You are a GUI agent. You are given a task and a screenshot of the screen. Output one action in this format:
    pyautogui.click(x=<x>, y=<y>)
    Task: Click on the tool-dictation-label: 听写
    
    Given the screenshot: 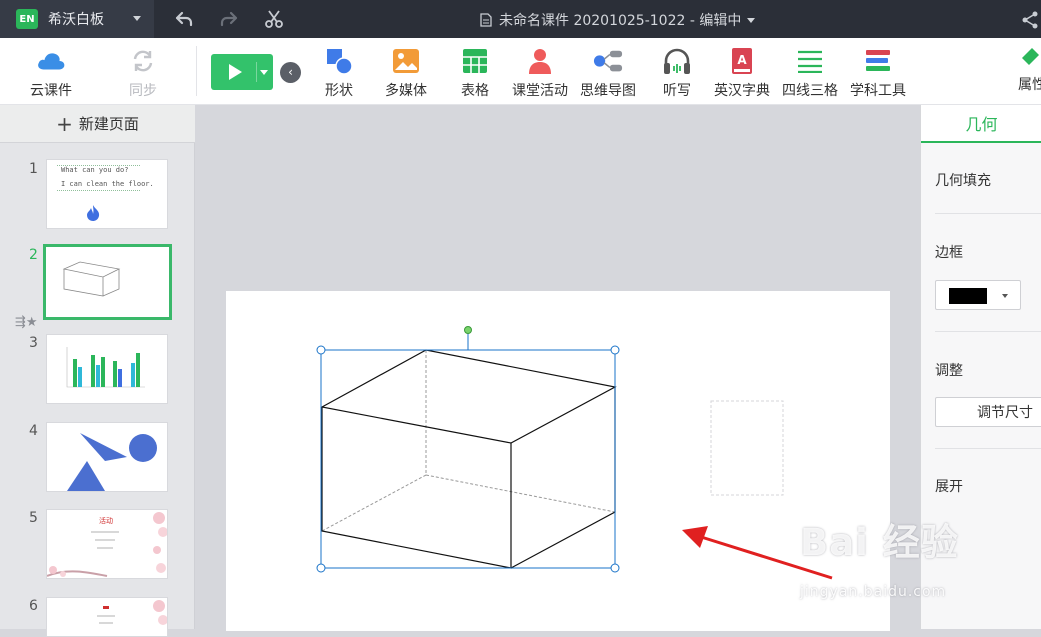 What is the action you would take?
    pyautogui.click(x=677, y=91)
    